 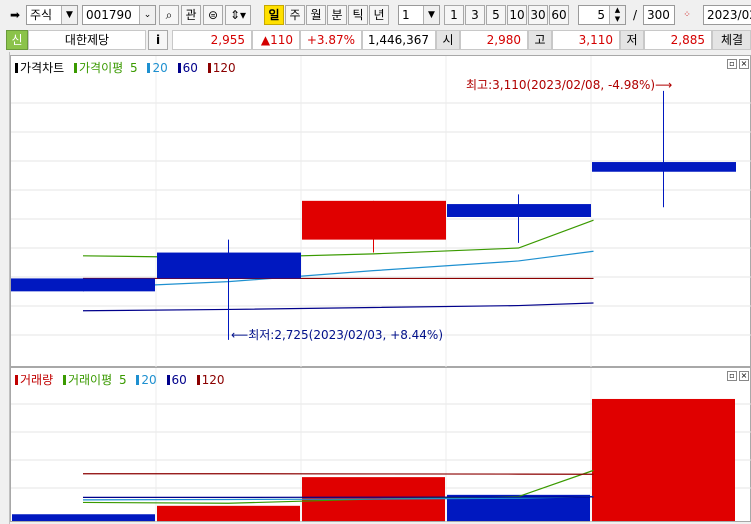 I want to click on price-ma-120: 120, so click(x=224, y=68).